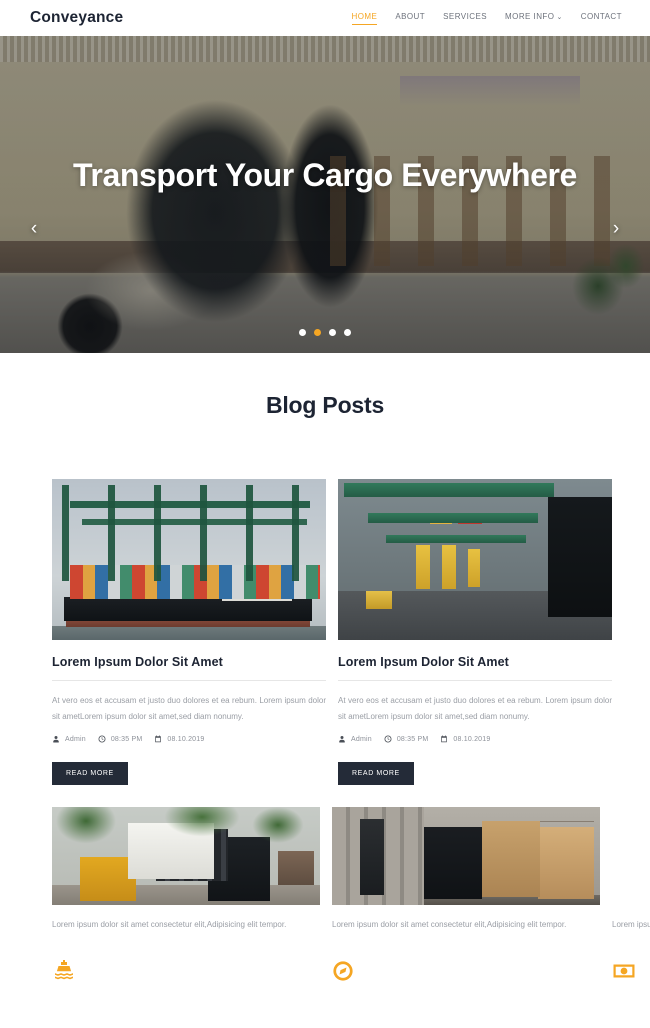 Image resolution: width=650 pixels, height=1028 pixels. Describe the element at coordinates (34, 228) in the screenshot. I see `carousel-prev-arrow-icon: ‹` at that location.